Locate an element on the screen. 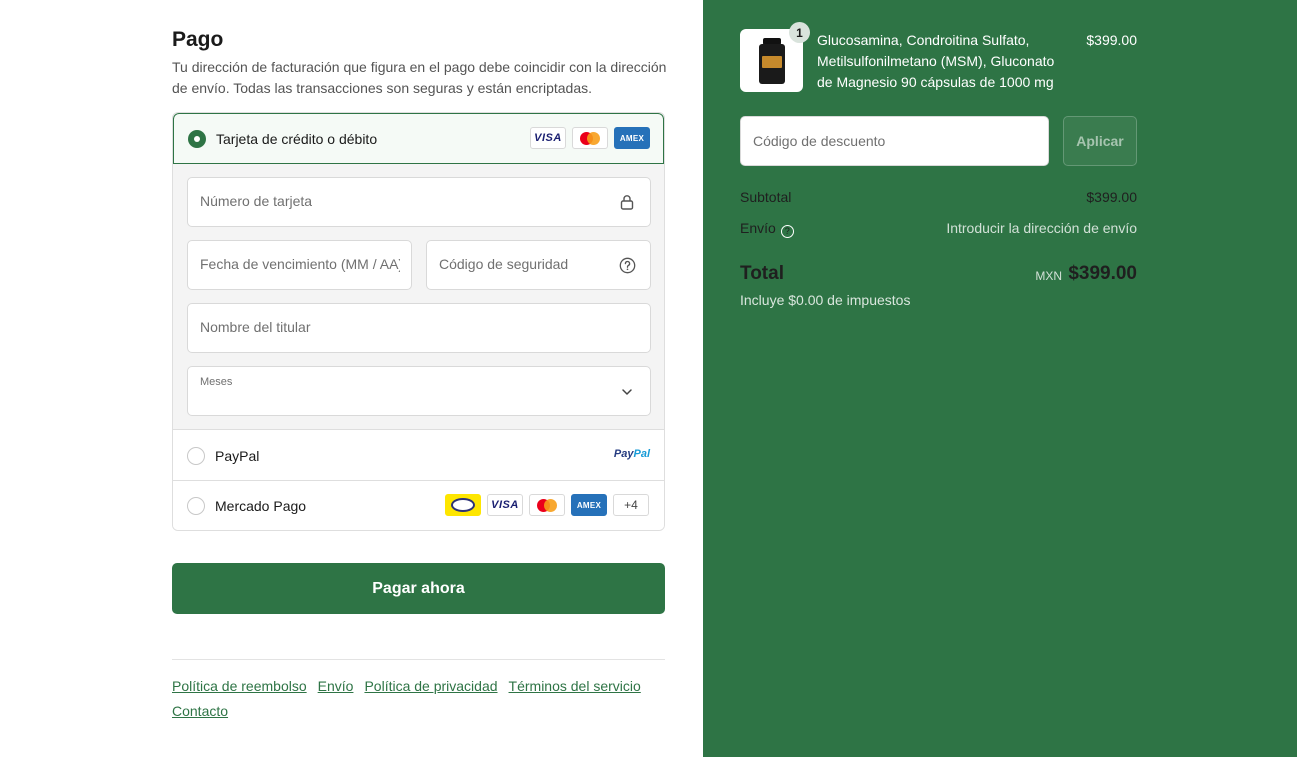 This screenshot has height=757, width=1297. subtotal-label: Subtotal is located at coordinates (766, 197).